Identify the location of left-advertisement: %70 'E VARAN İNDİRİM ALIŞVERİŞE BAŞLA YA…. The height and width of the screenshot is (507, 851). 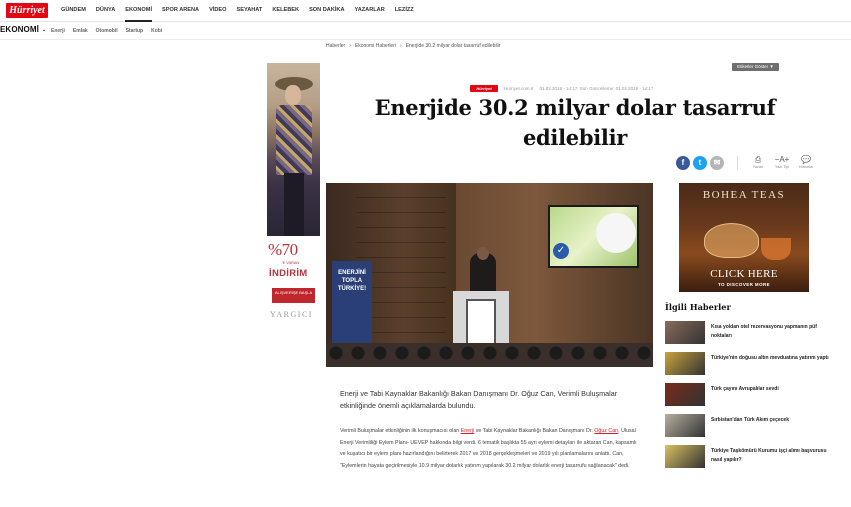
(293, 193).